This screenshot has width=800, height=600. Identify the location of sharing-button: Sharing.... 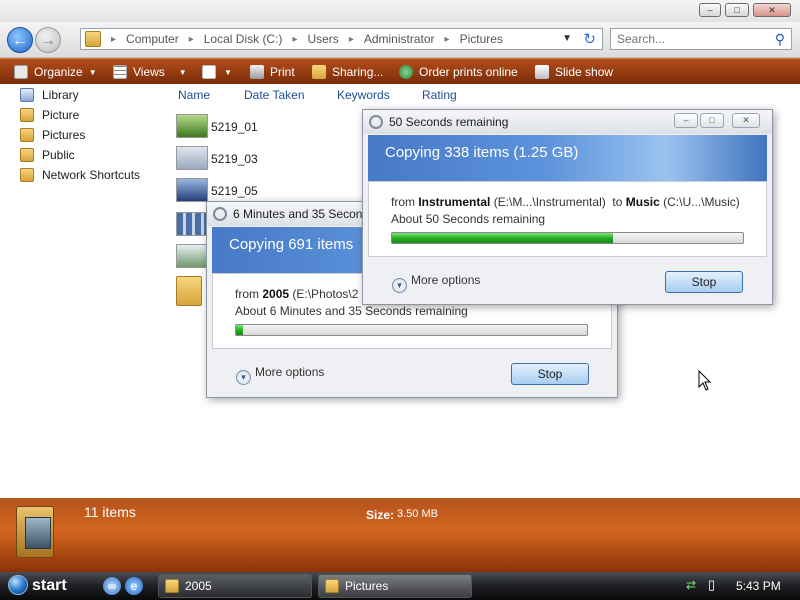
(347, 72).